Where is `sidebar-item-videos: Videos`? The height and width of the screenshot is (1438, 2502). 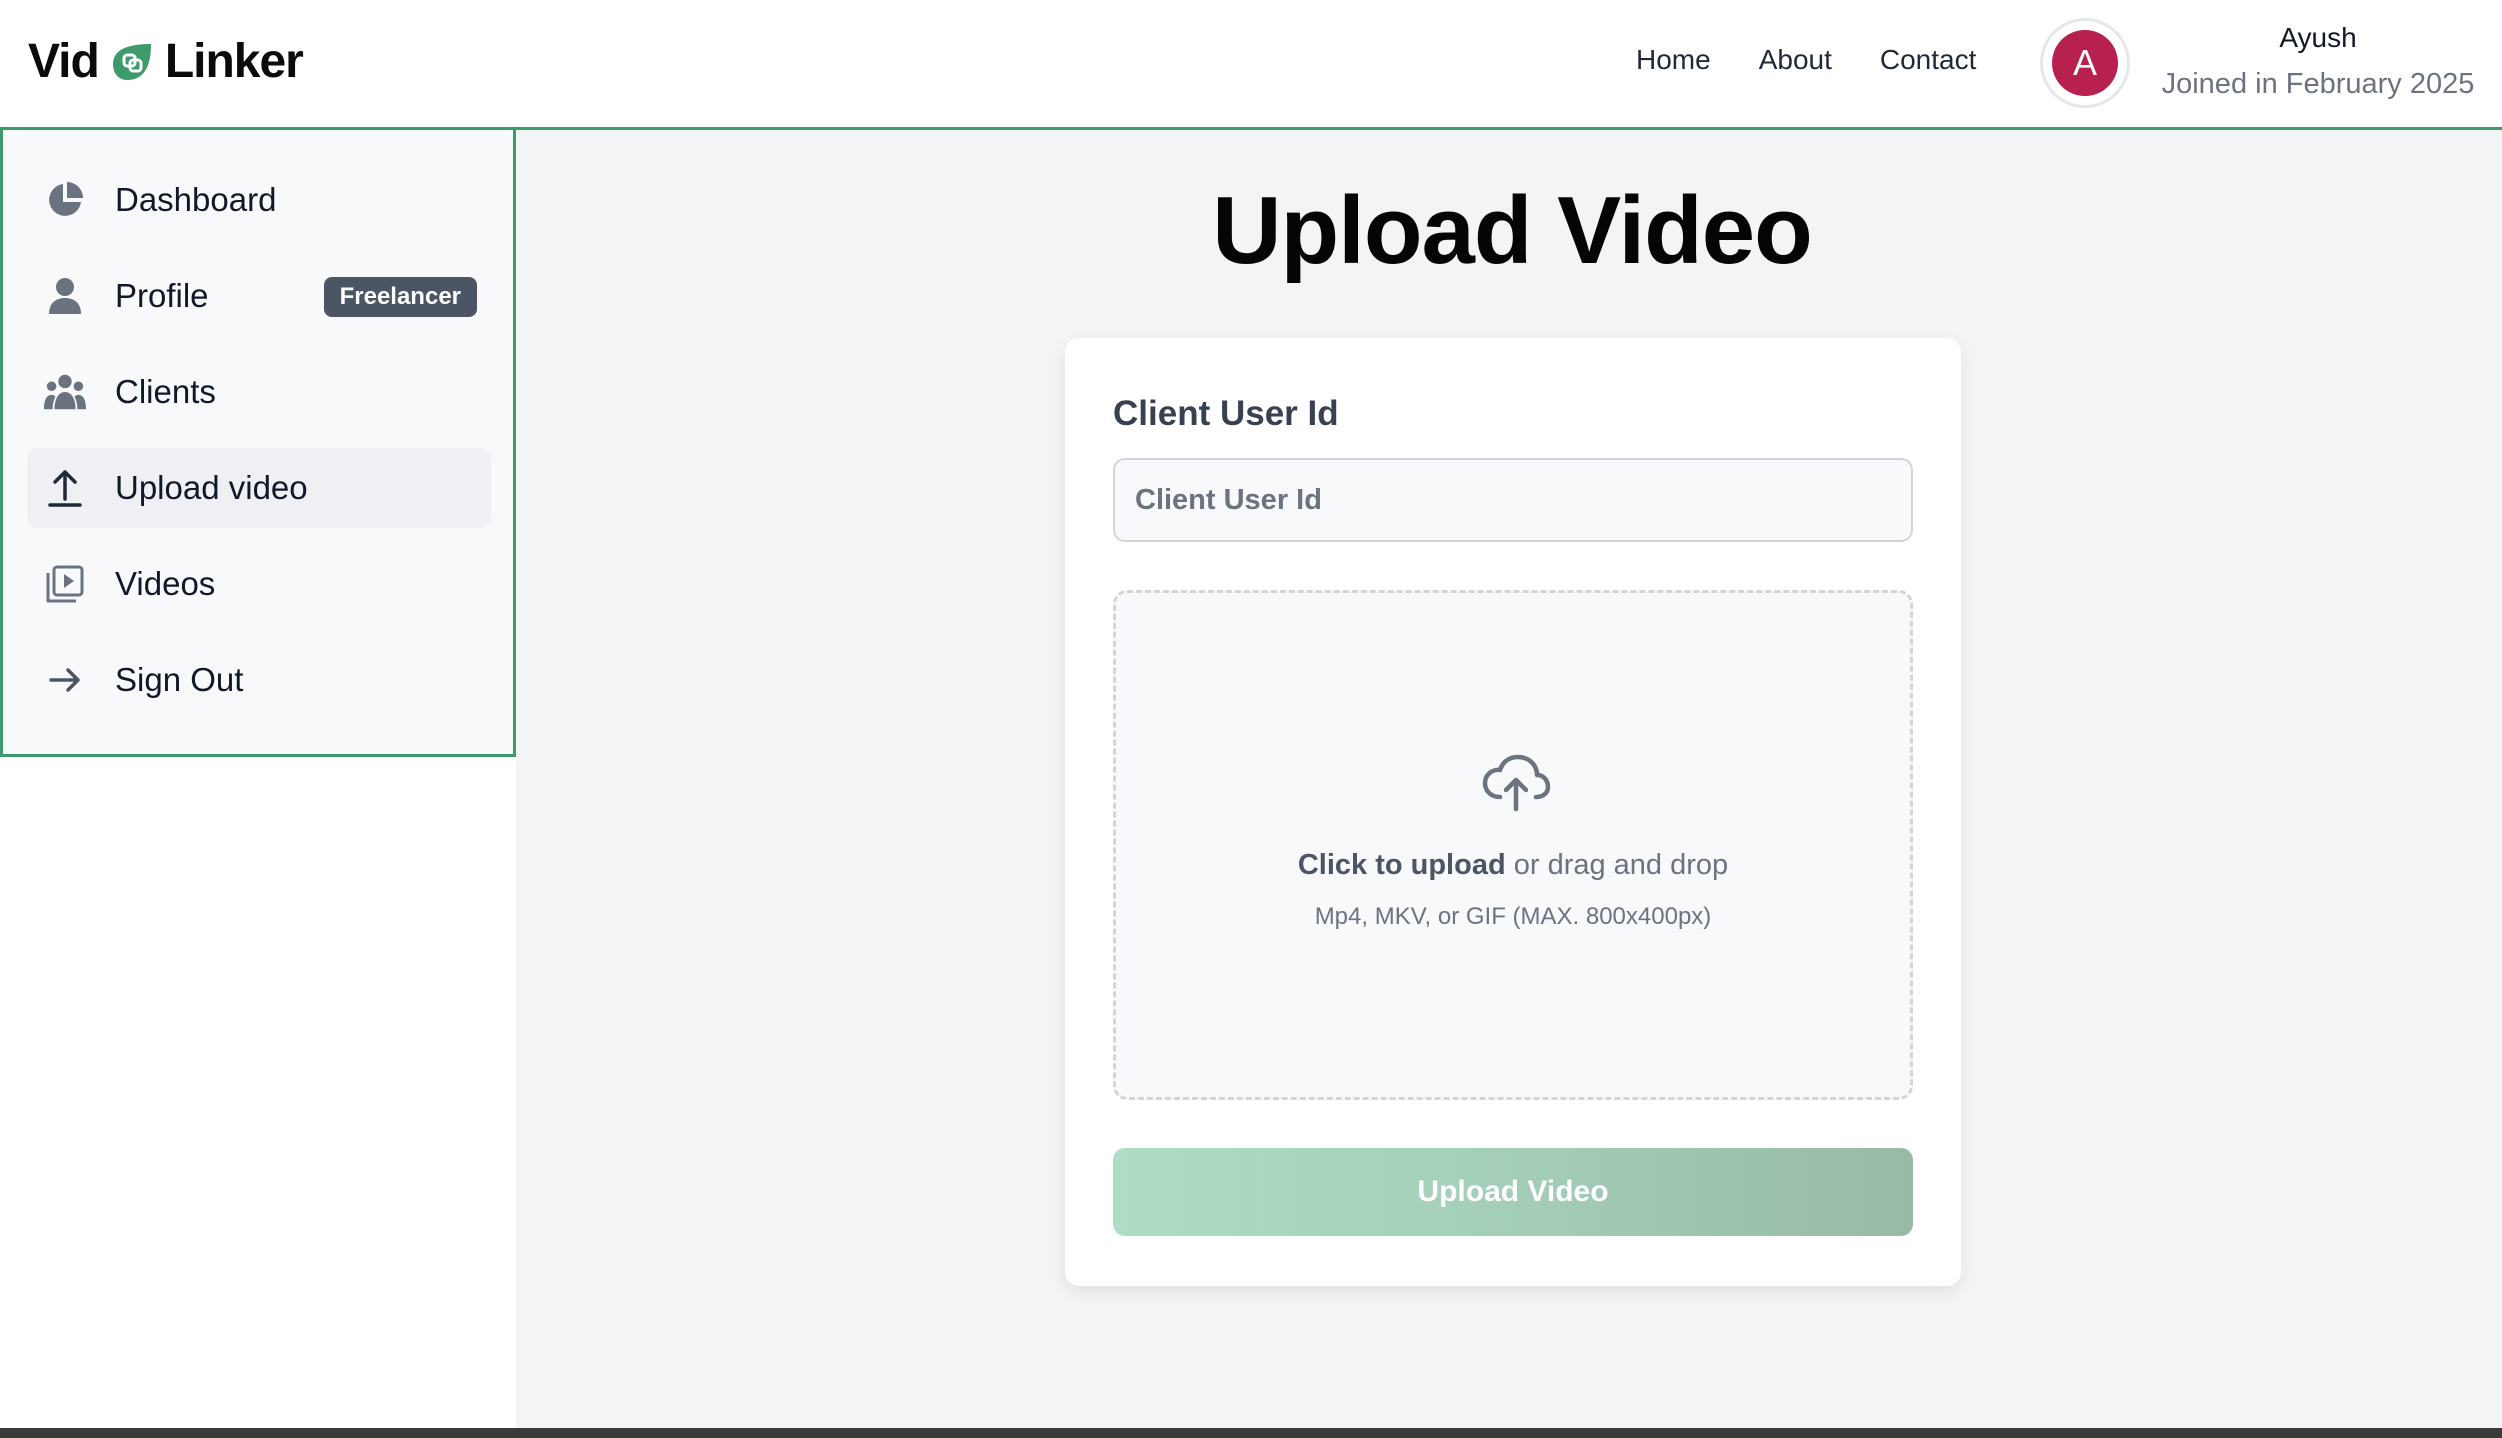 sidebar-item-videos: Videos is located at coordinates (259, 584).